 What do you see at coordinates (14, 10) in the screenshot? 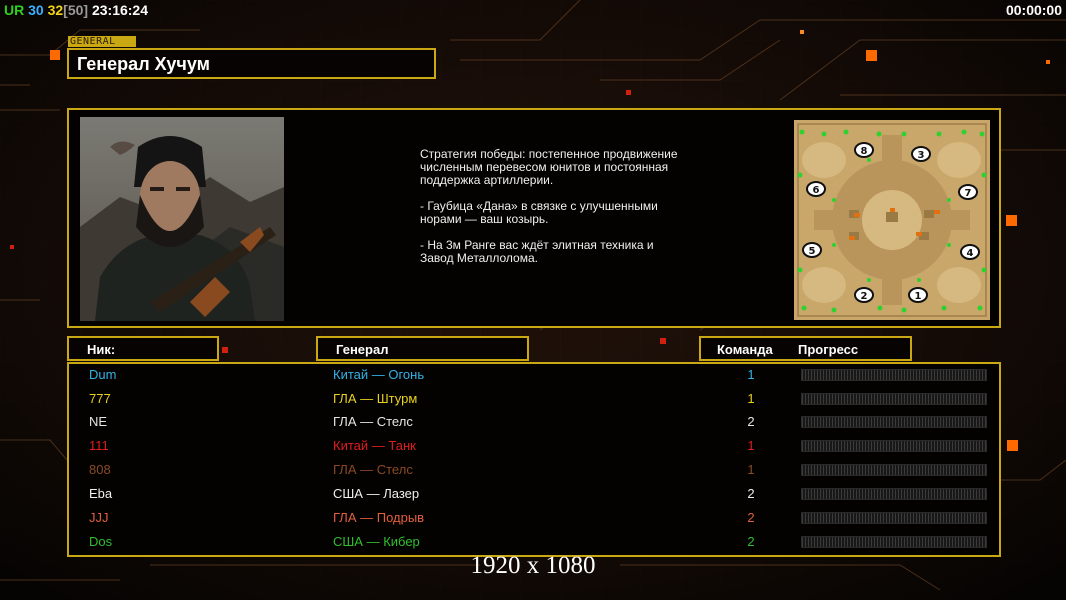
I see `hud-part: UR` at bounding box center [14, 10].